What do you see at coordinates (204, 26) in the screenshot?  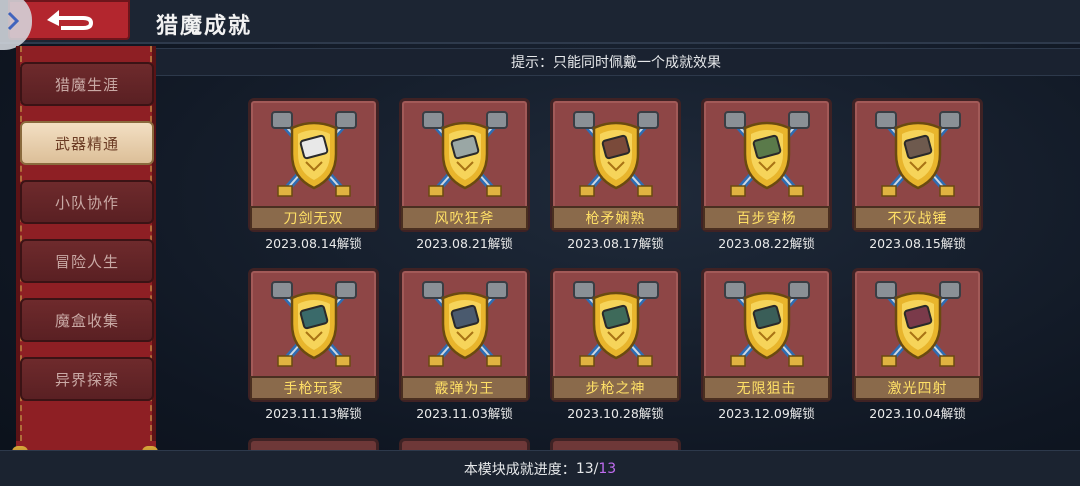 I see `page-title: 猎魔成就` at bounding box center [204, 26].